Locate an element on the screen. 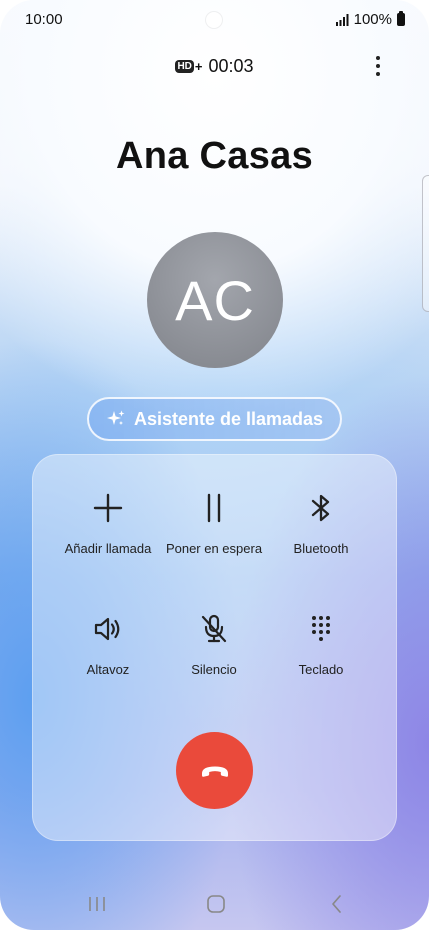 This screenshot has width=429, height=930. speaker-label: Altavoz is located at coordinates (108, 669).